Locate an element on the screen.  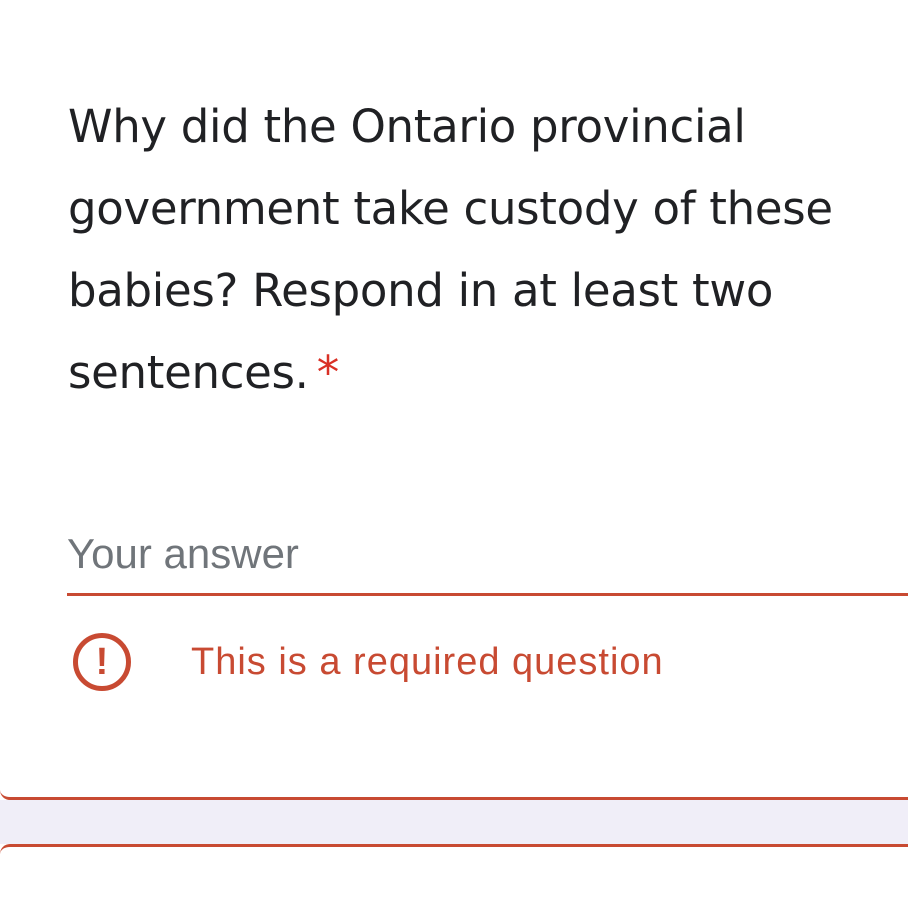
required-error-text: This is a required question is located at coordinates (427, 661).